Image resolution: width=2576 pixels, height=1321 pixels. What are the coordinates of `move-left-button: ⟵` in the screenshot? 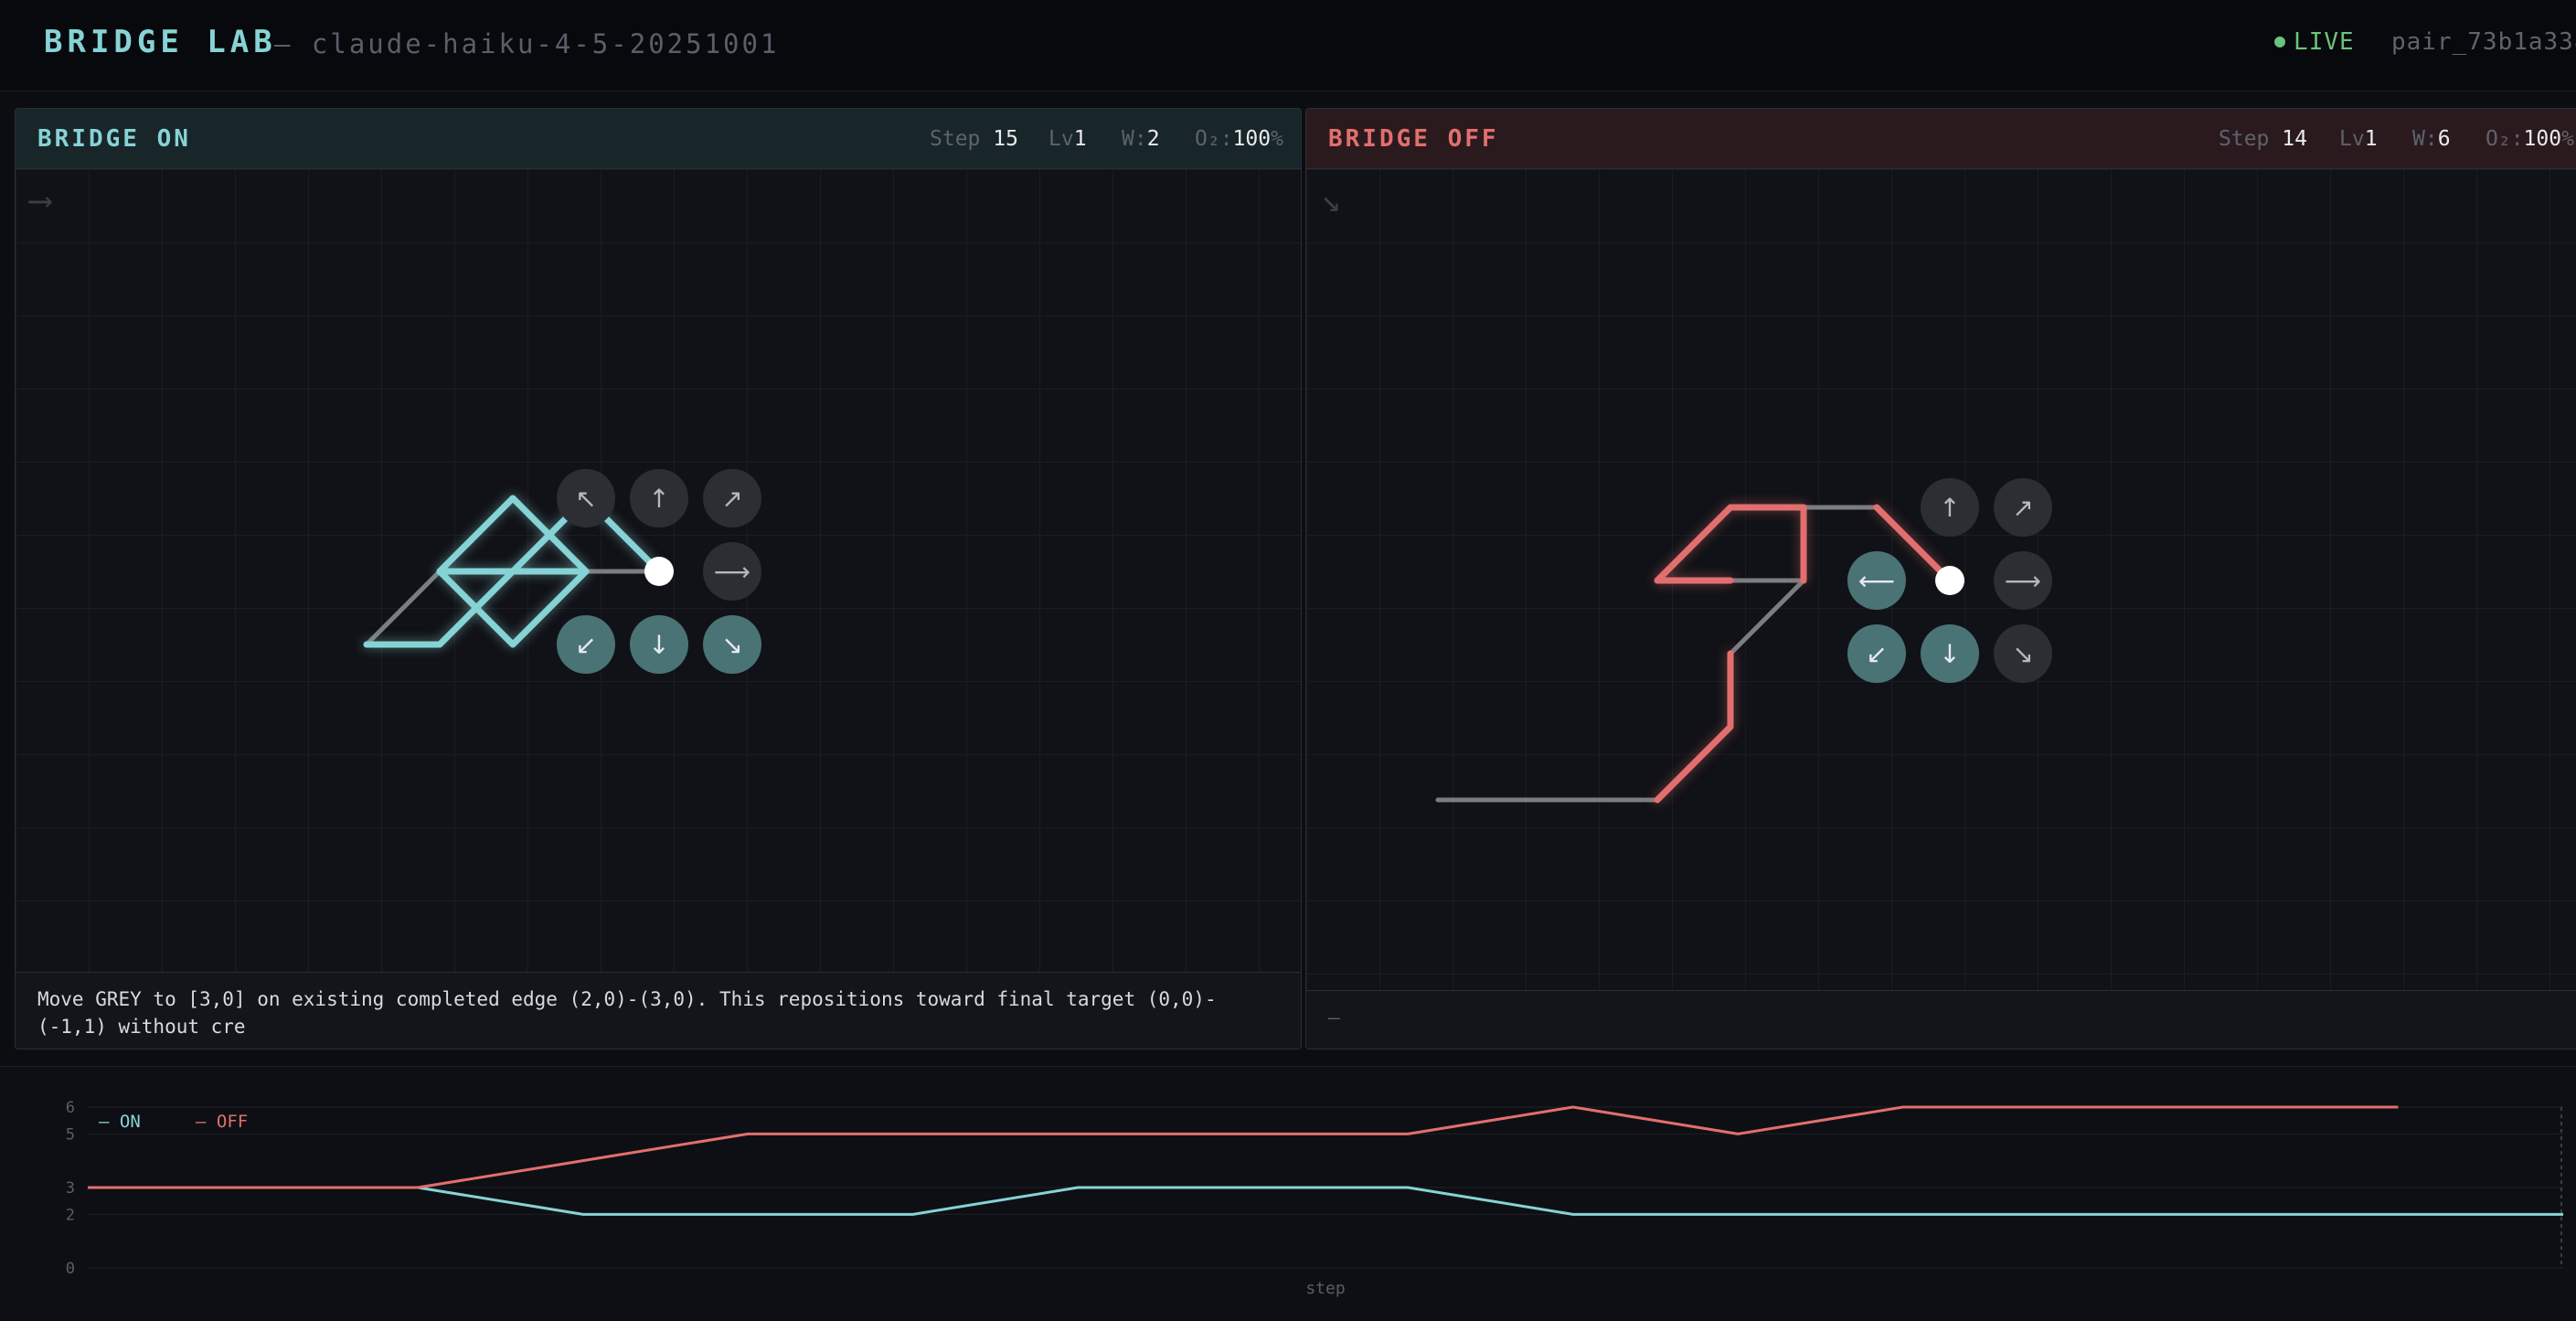 It's located at (1876, 581).